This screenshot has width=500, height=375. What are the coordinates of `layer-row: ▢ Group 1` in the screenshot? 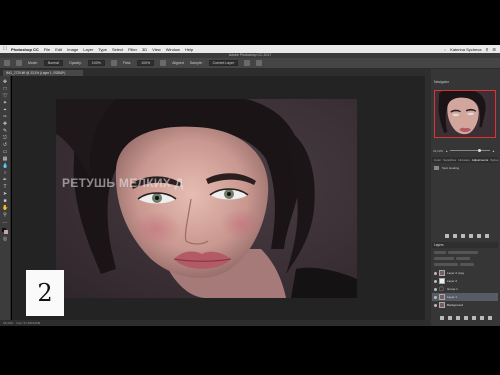 It's located at (465, 289).